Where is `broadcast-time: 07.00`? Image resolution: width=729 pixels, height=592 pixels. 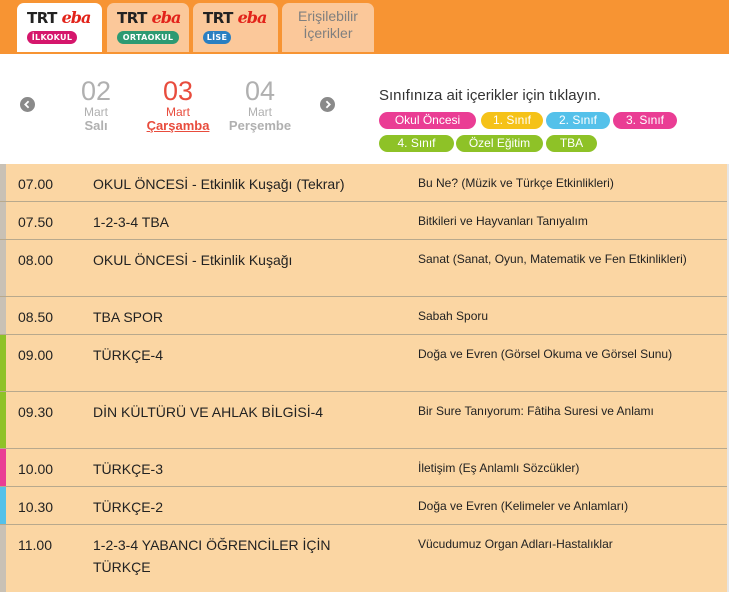 broadcast-time: 07.00 is located at coordinates (36, 184).